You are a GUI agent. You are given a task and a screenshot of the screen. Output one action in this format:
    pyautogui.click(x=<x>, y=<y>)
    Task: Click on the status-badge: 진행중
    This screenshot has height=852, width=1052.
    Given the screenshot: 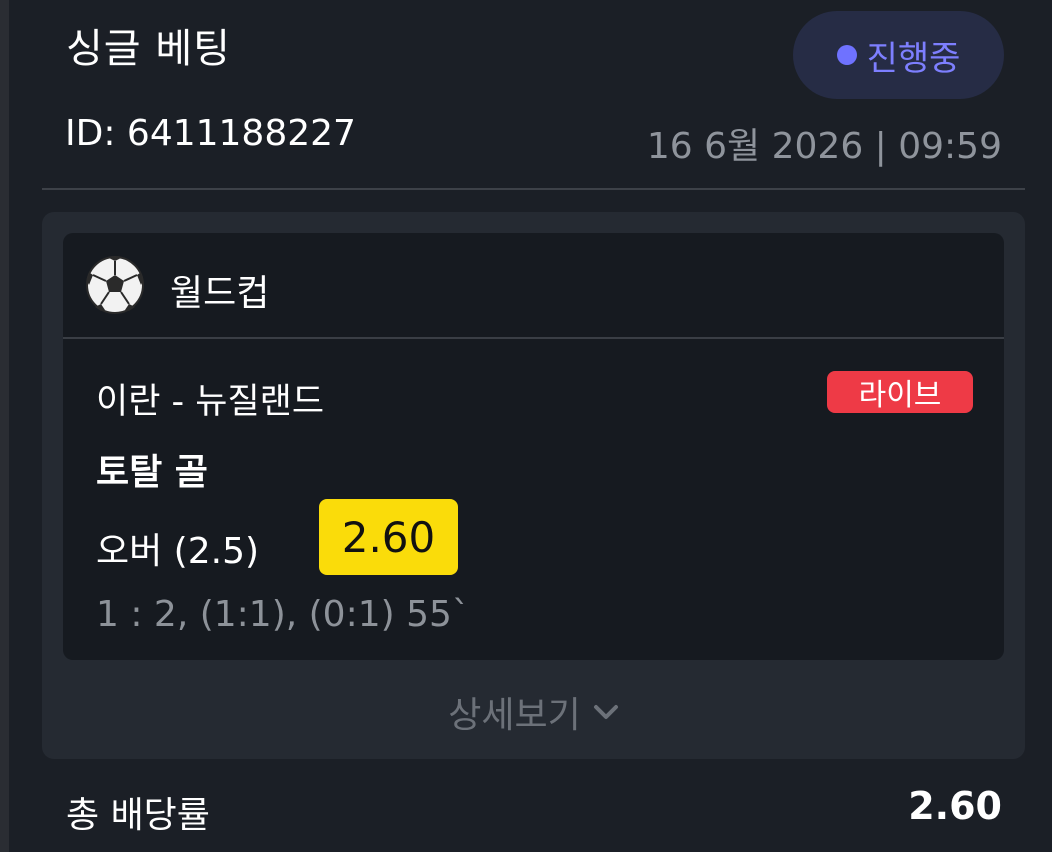 What is the action you would take?
    pyautogui.click(x=898, y=55)
    